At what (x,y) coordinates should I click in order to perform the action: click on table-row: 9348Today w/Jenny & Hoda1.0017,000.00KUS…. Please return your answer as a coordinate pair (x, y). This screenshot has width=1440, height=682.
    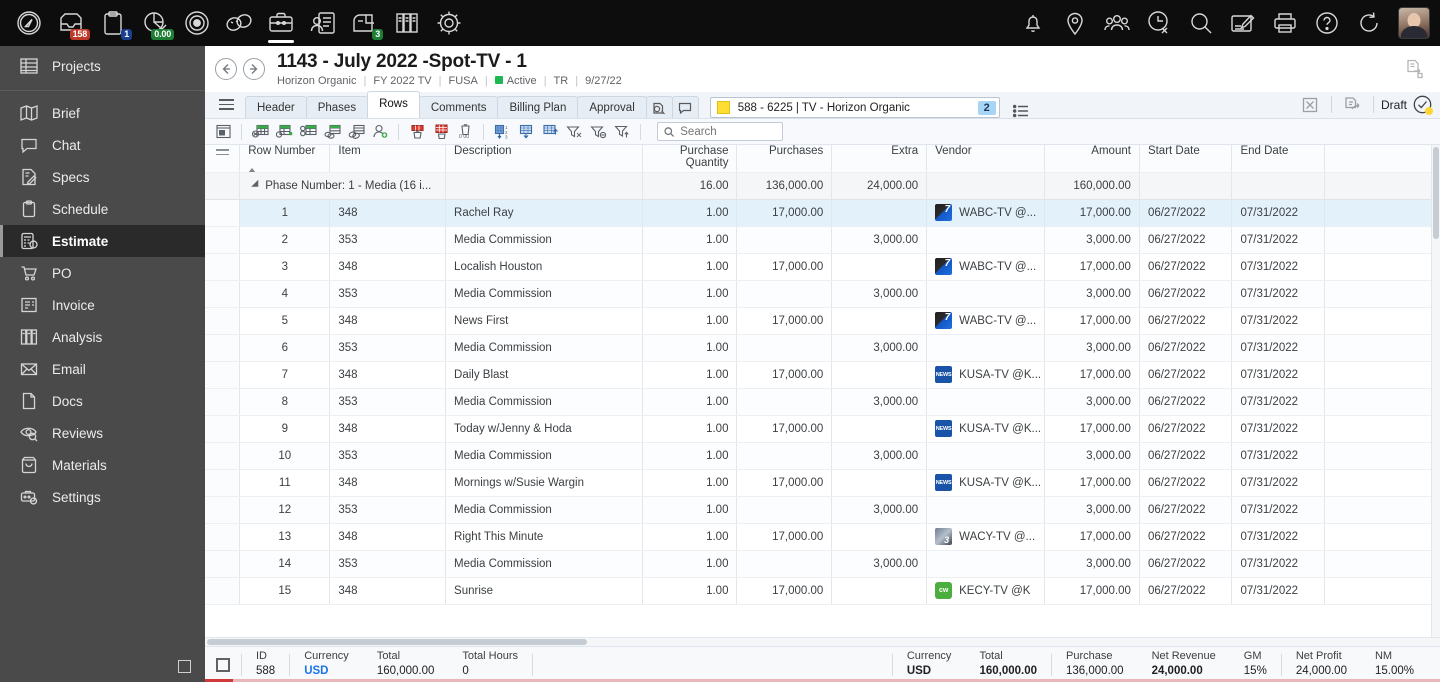
    Looking at the image, I should click on (822, 429).